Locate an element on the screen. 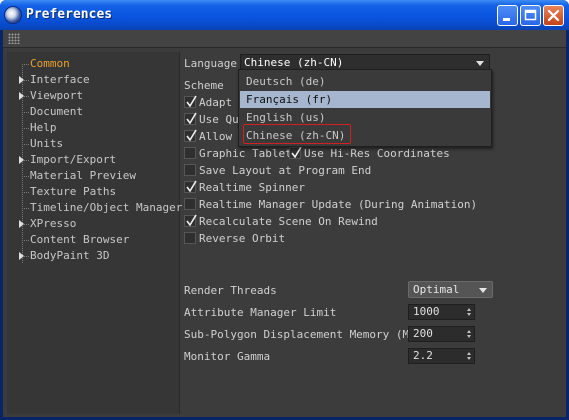  tree-item-texture-paths: Texture Paths is located at coordinates (93, 192).